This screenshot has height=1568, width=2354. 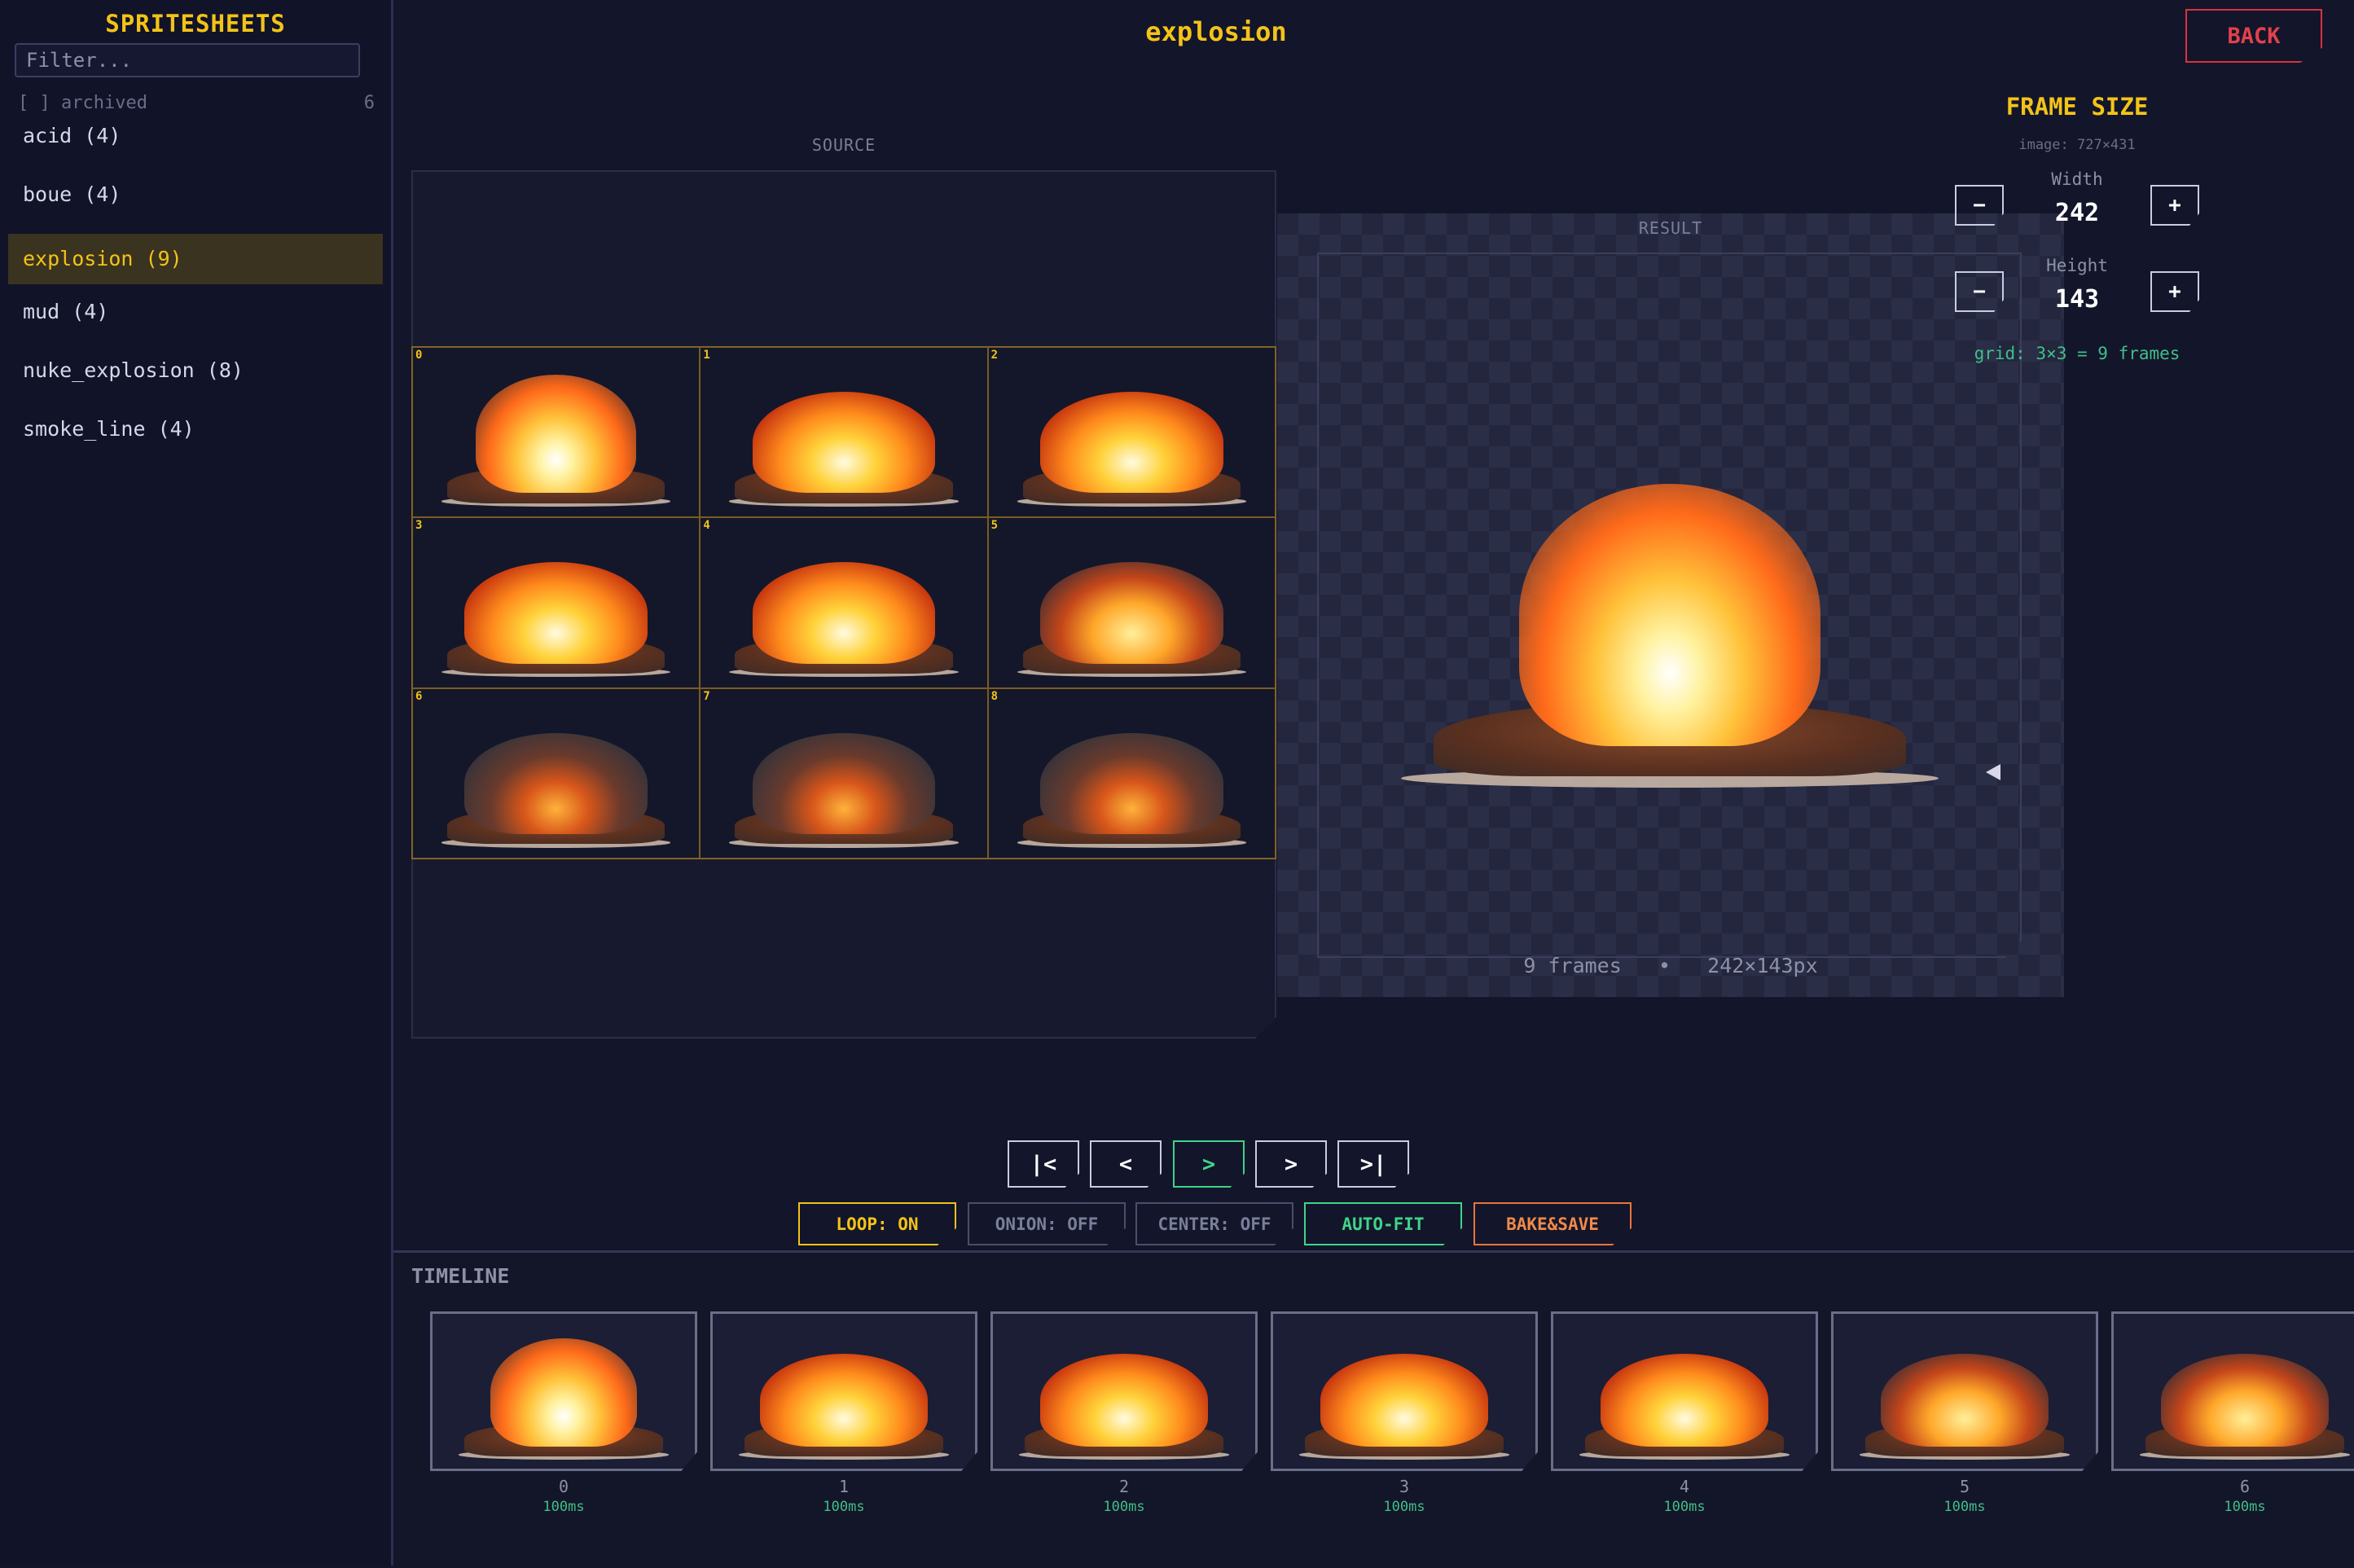 I want to click on loop-toggle: LOOP: ON, so click(x=877, y=1223).